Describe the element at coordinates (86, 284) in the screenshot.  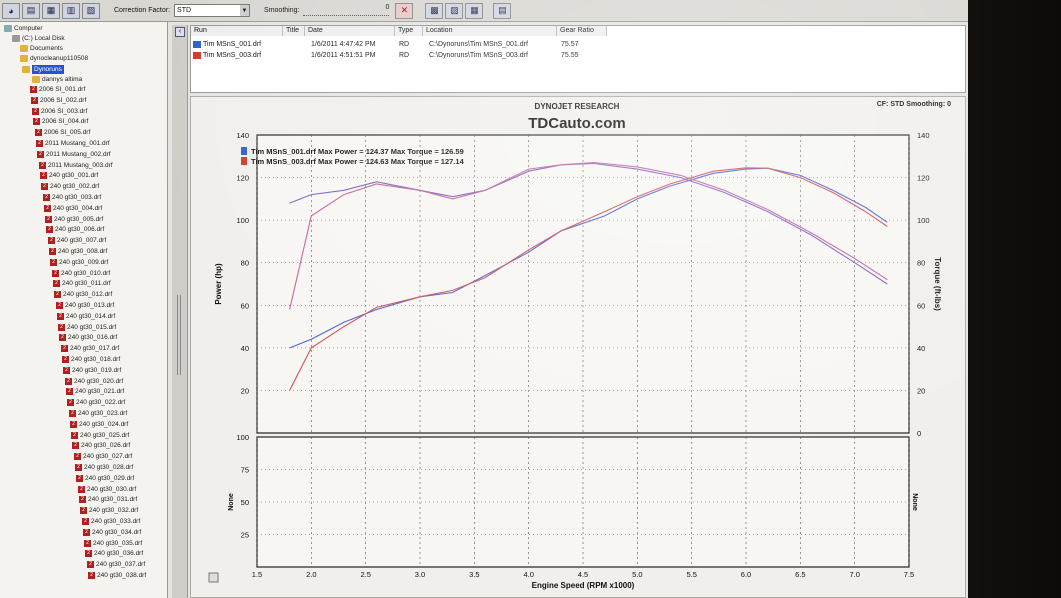
I see `tree-file-label: 240 gt30_011.drf` at that location.